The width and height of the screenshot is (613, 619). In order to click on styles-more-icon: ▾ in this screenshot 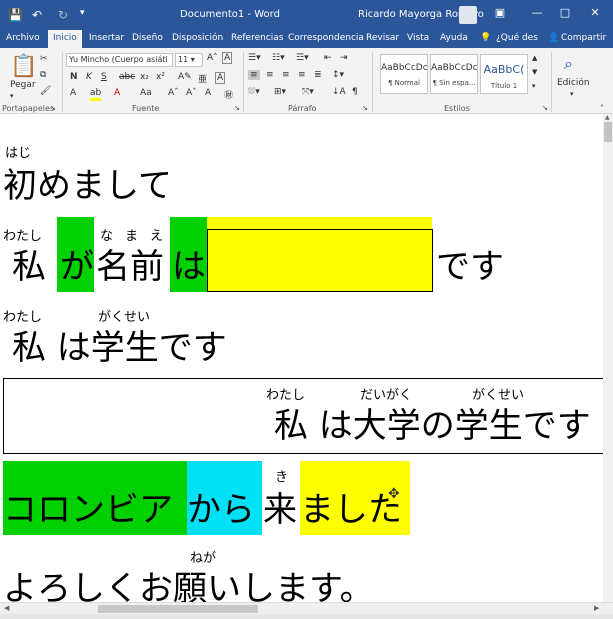, I will do `click(534, 86)`.